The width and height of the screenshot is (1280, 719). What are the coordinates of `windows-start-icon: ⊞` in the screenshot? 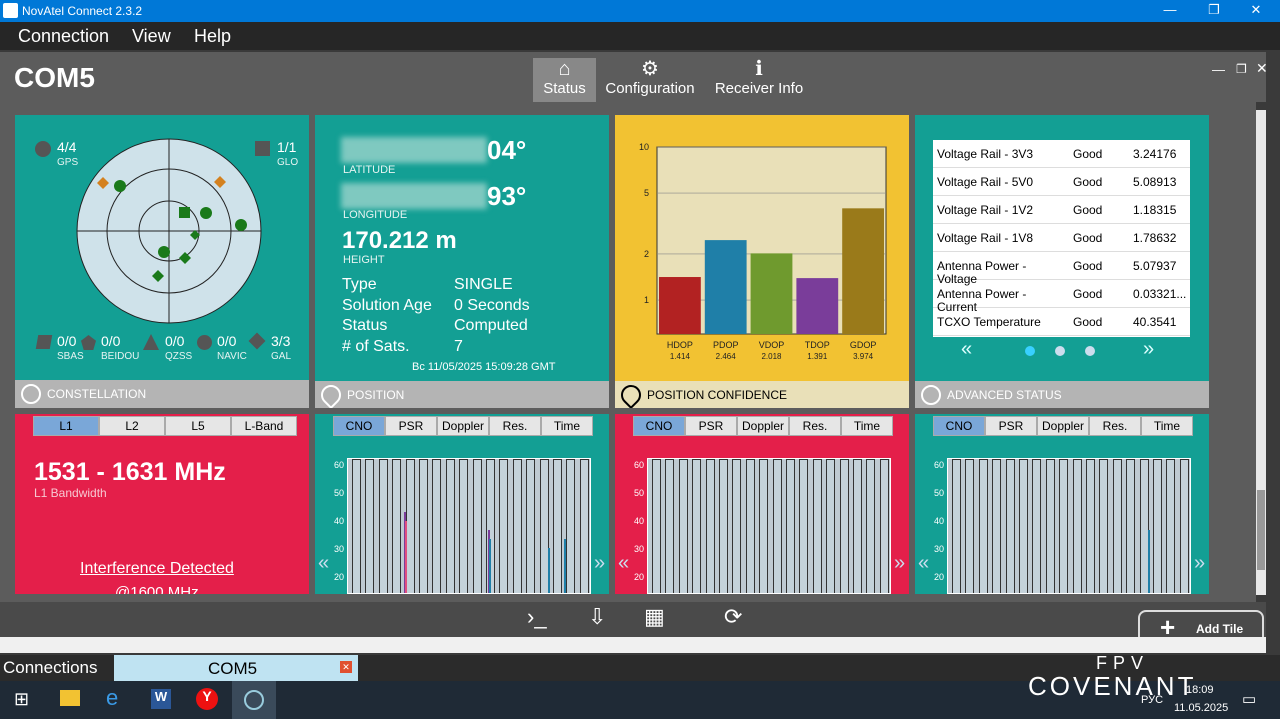 It's located at (21, 699).